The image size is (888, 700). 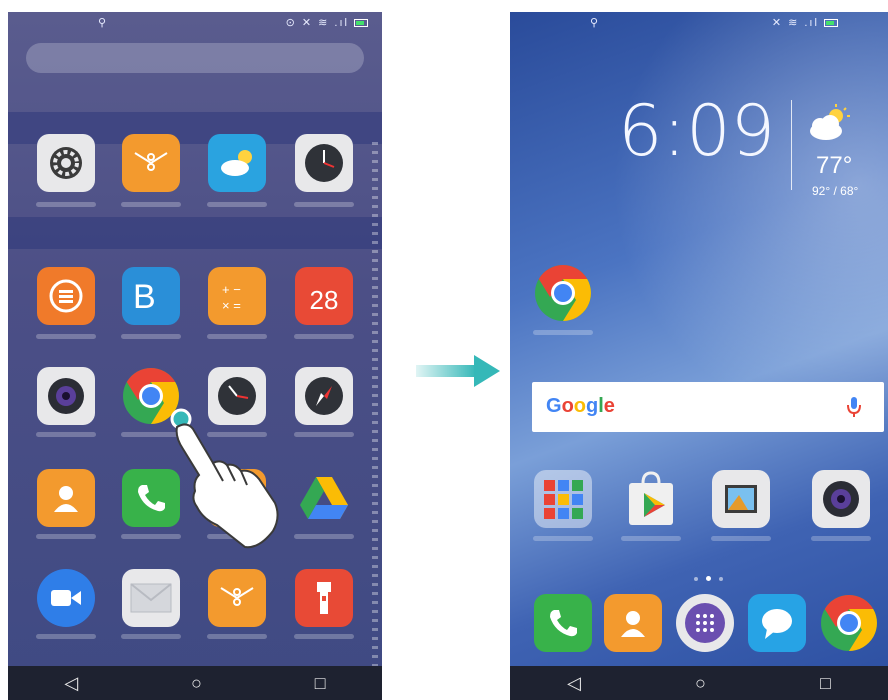 I want to click on calendar-app-icon: 28, so click(x=324, y=296).